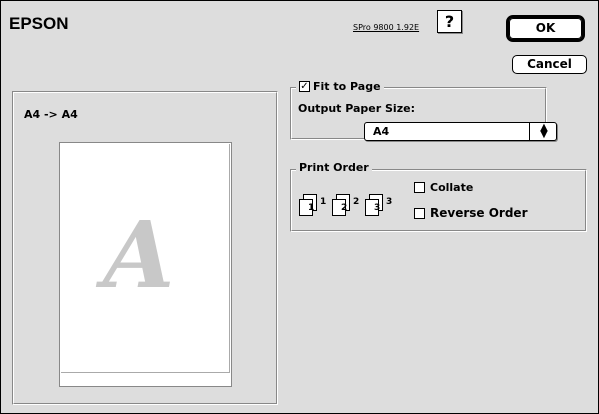 This screenshot has width=599, height=414. What do you see at coordinates (479, 213) in the screenshot?
I see `reverse-order-label: Reverse Order` at bounding box center [479, 213].